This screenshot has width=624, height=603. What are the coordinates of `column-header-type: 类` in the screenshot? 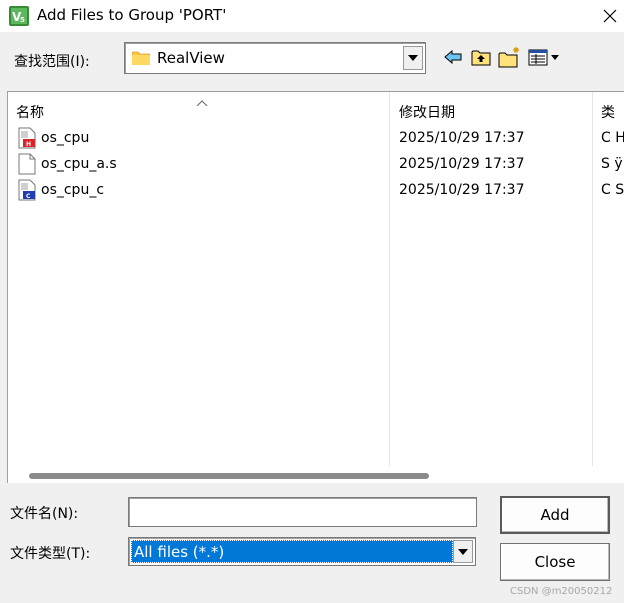 It's located at (608, 106).